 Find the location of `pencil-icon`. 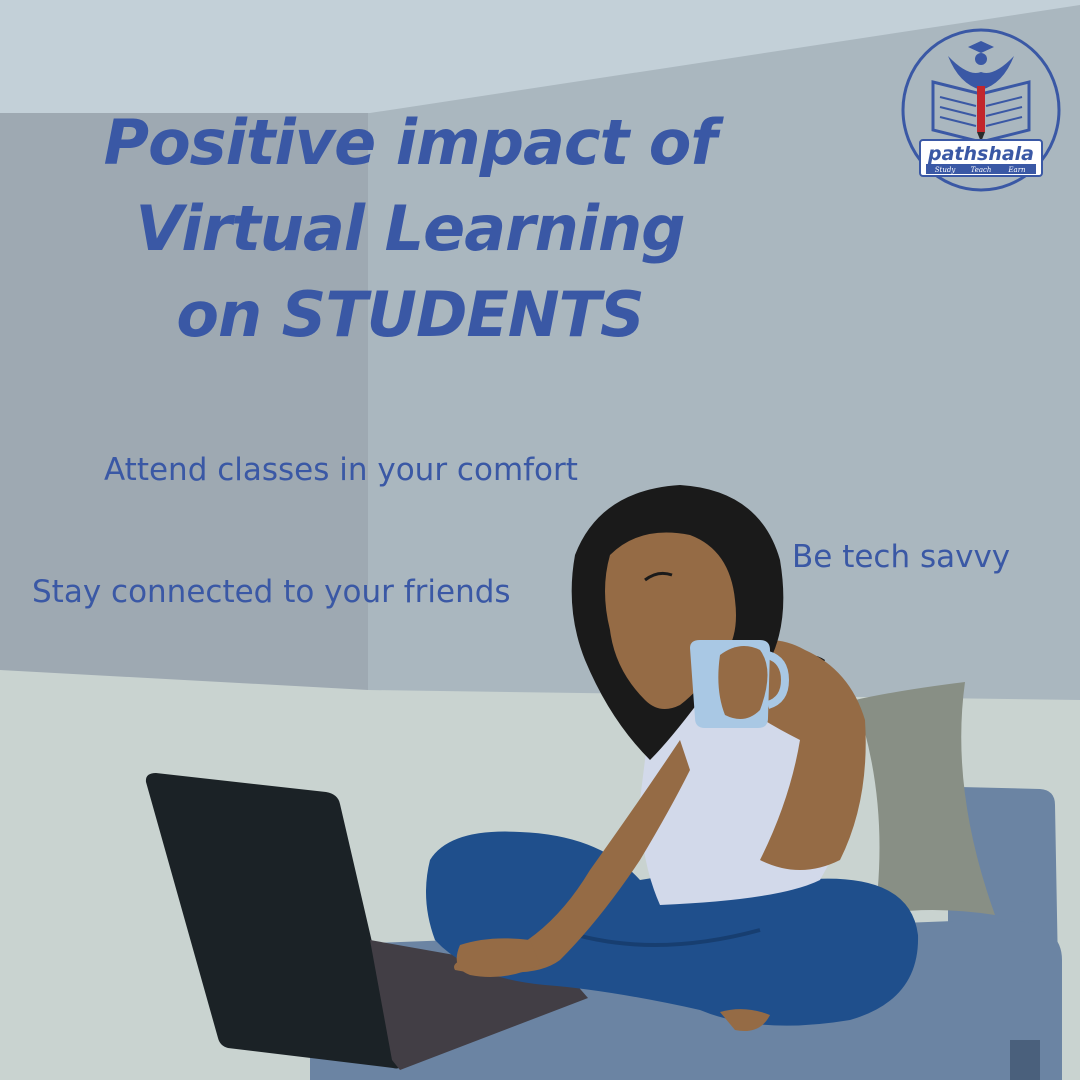

pencil-icon is located at coordinates (981, 109).